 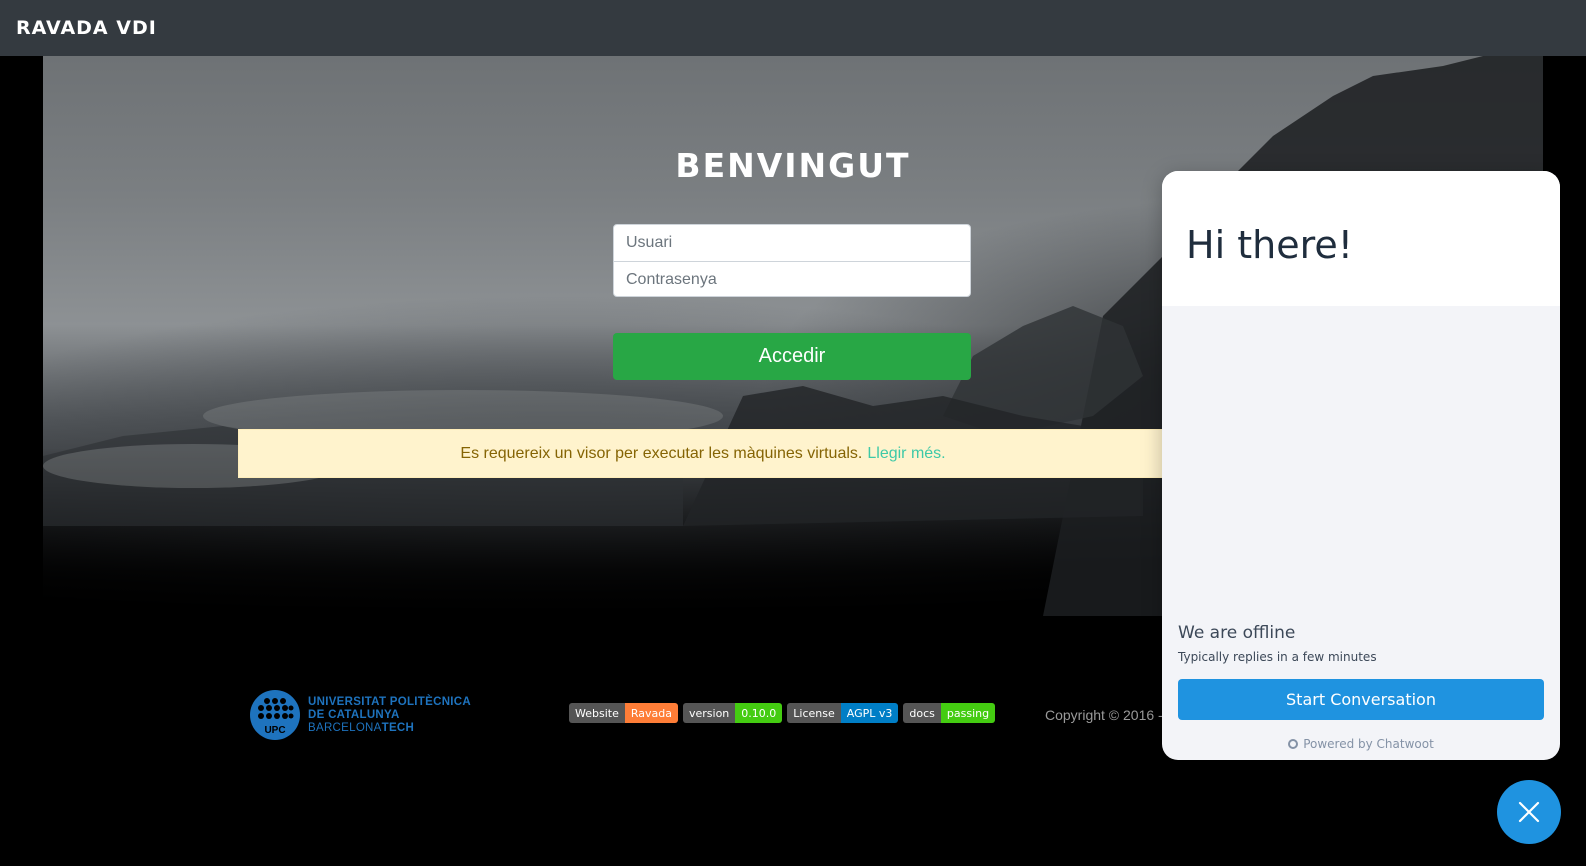 I want to click on chat-status: We are offline, so click(x=1237, y=633).